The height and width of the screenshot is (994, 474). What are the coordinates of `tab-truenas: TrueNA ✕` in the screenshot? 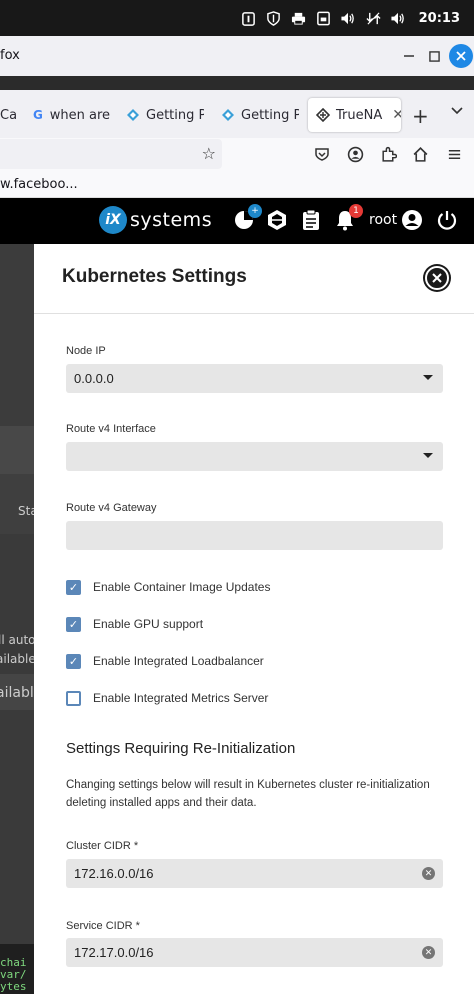 It's located at (354, 115).